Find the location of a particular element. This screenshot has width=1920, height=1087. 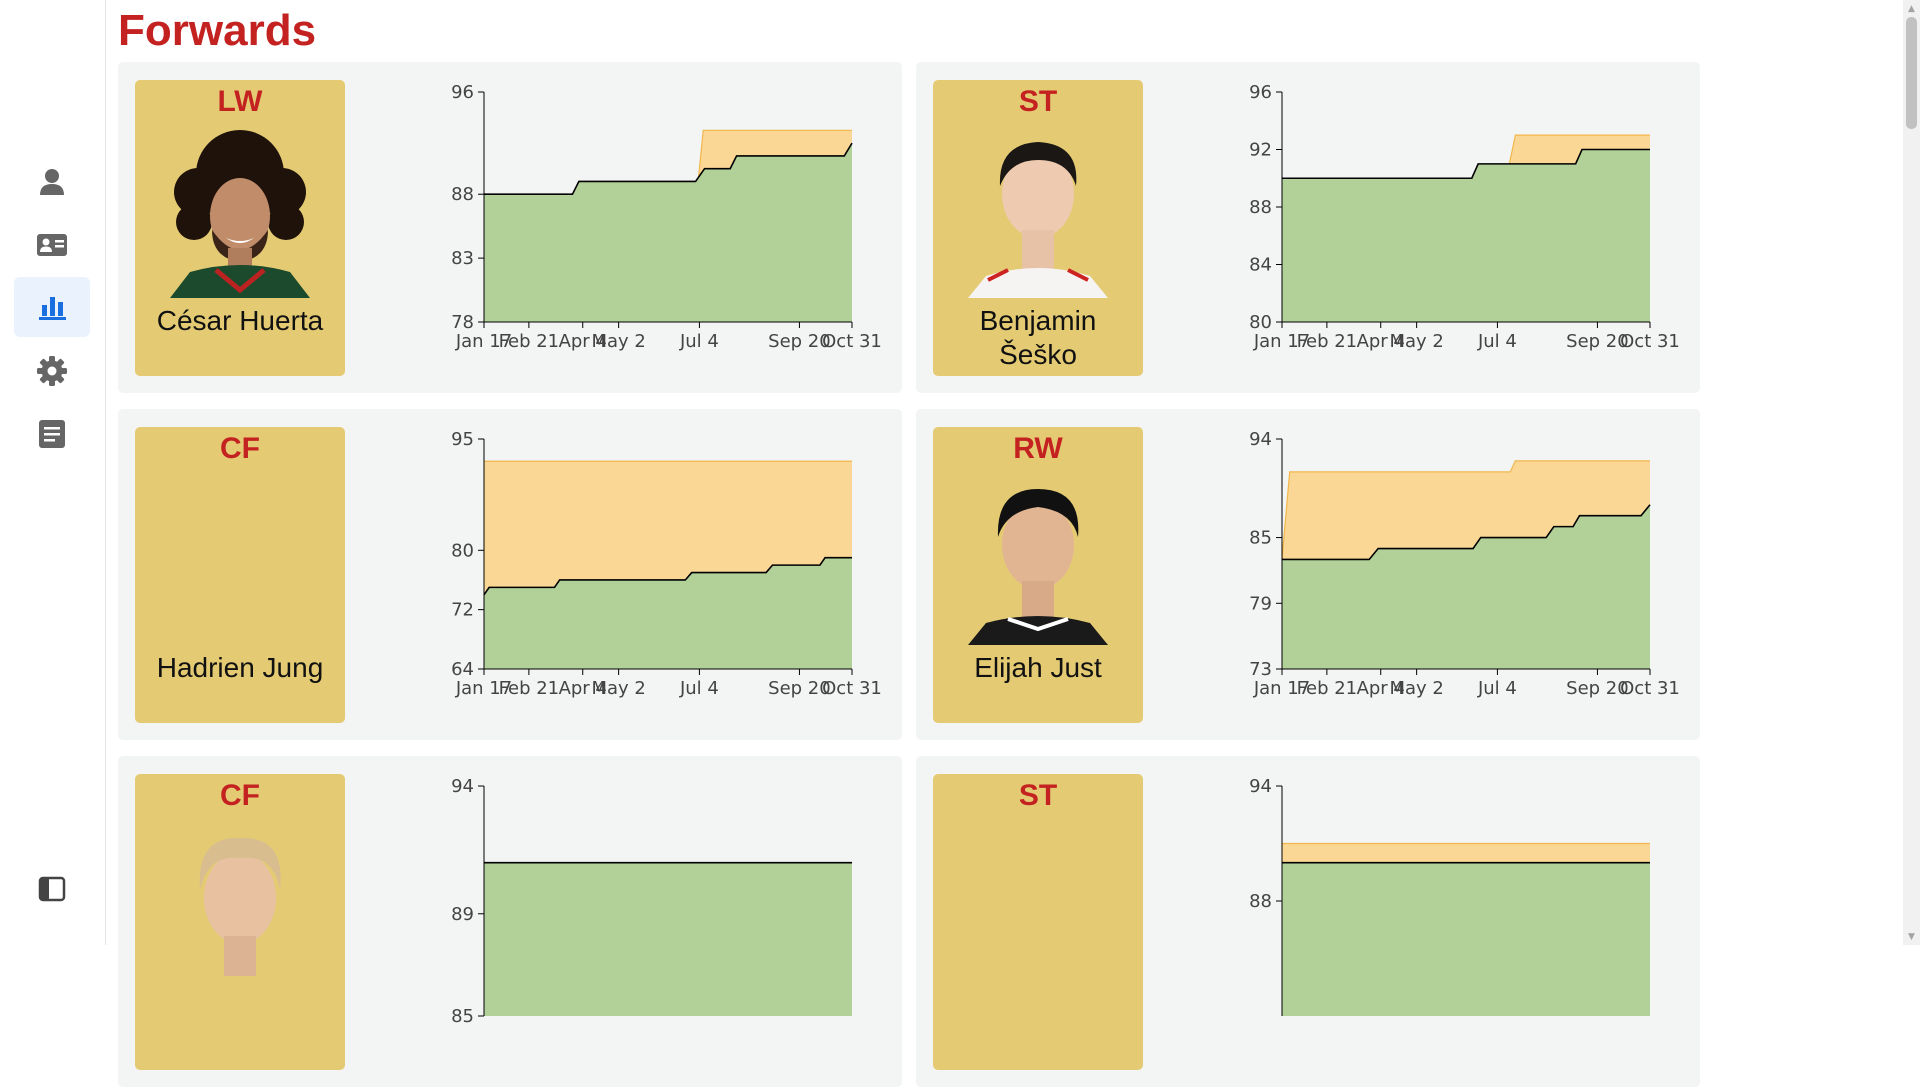

scroll-thumb is located at coordinates (1911, 73).